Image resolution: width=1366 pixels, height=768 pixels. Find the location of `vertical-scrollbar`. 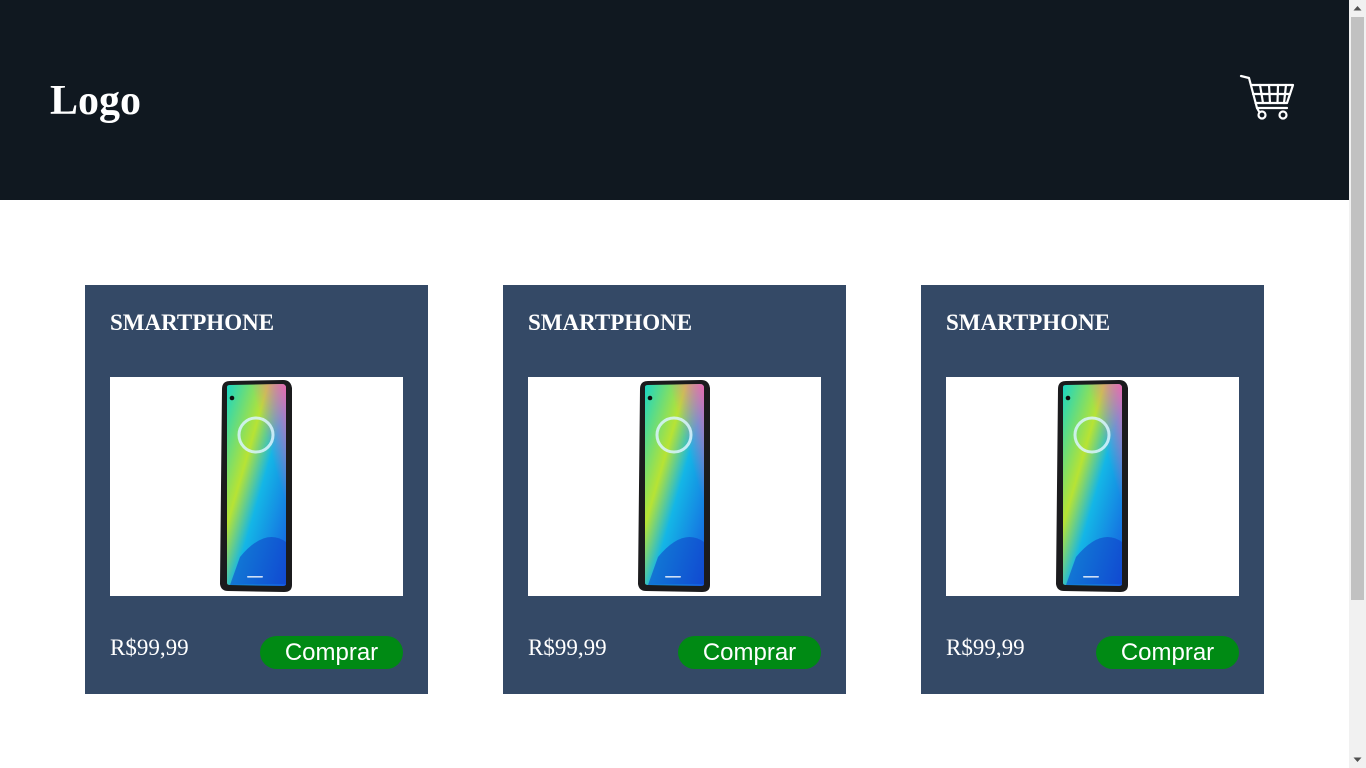

vertical-scrollbar is located at coordinates (1357, 384).